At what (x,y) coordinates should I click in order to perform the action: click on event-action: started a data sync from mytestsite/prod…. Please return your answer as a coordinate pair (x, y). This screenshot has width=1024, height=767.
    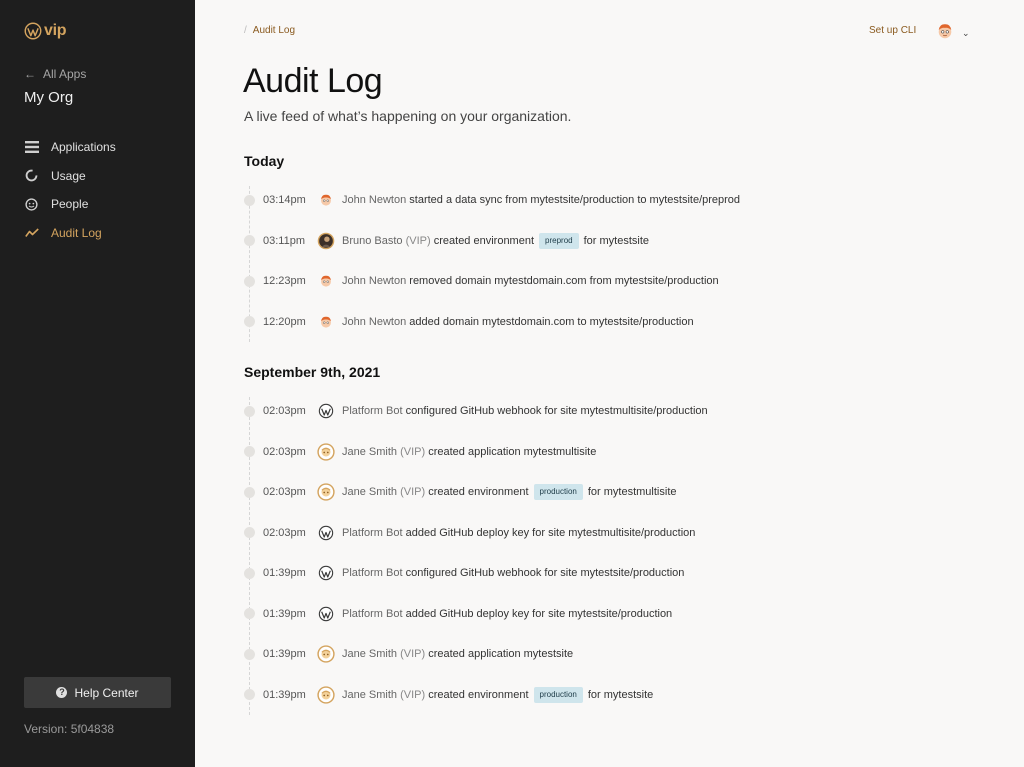
    Looking at the image, I should click on (575, 200).